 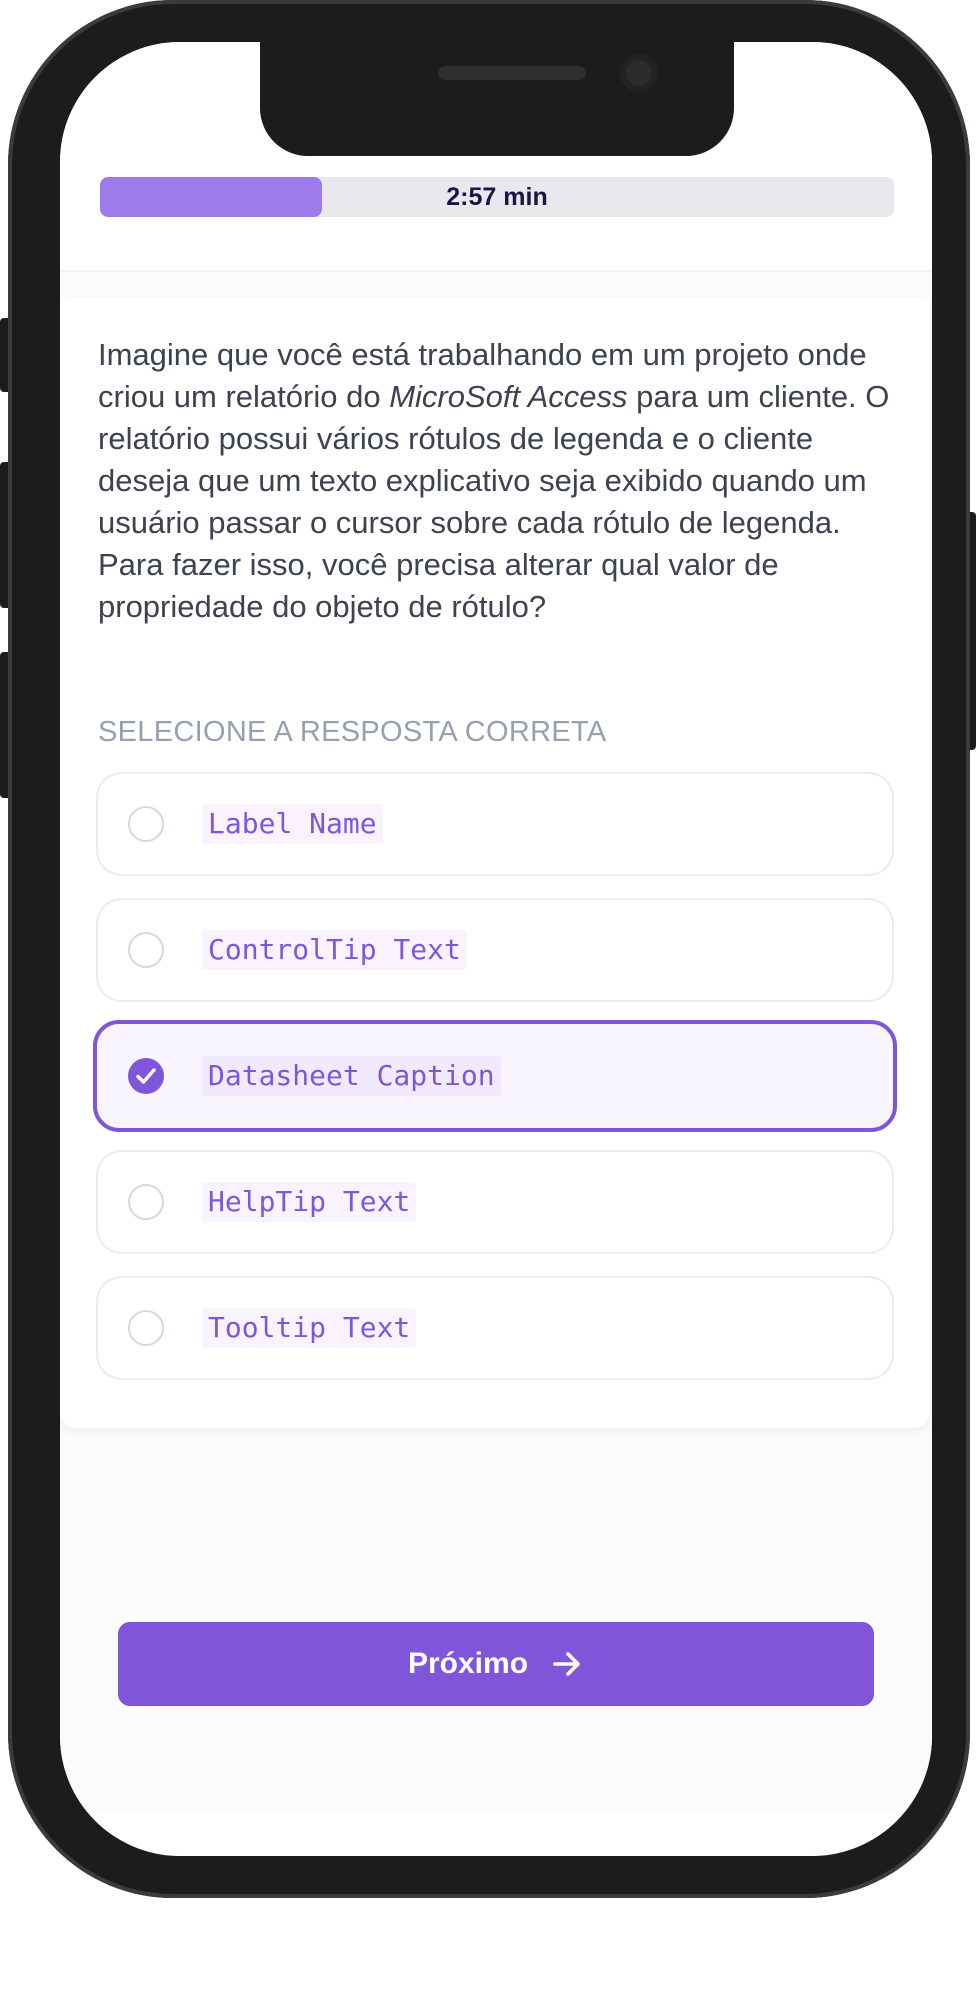 What do you see at coordinates (309, 1202) in the screenshot?
I see `answer-option-label: HelpTip Text` at bounding box center [309, 1202].